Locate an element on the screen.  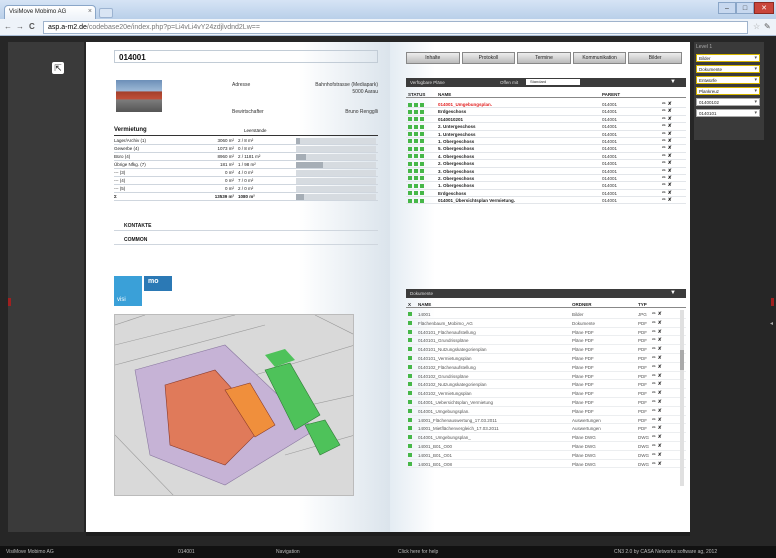
document-row: 0140101_Grundrisspläne Pläne PDF PDF ✏ ✘ is located at coordinates (546, 341).